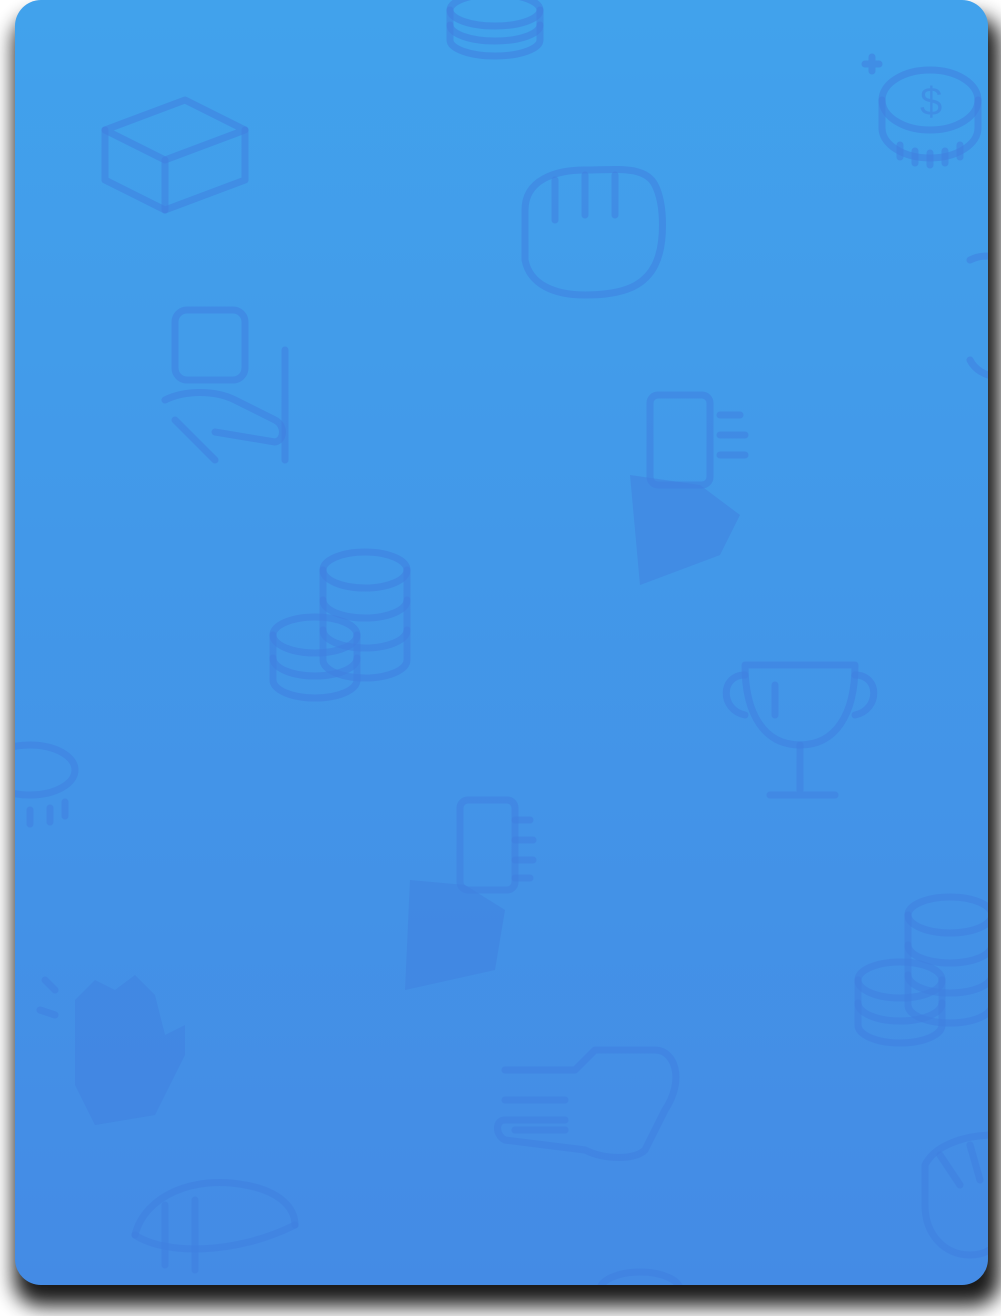 The width and height of the screenshot is (1001, 1316). What do you see at coordinates (225, 385) in the screenshot?
I see `hand-holding-icon` at bounding box center [225, 385].